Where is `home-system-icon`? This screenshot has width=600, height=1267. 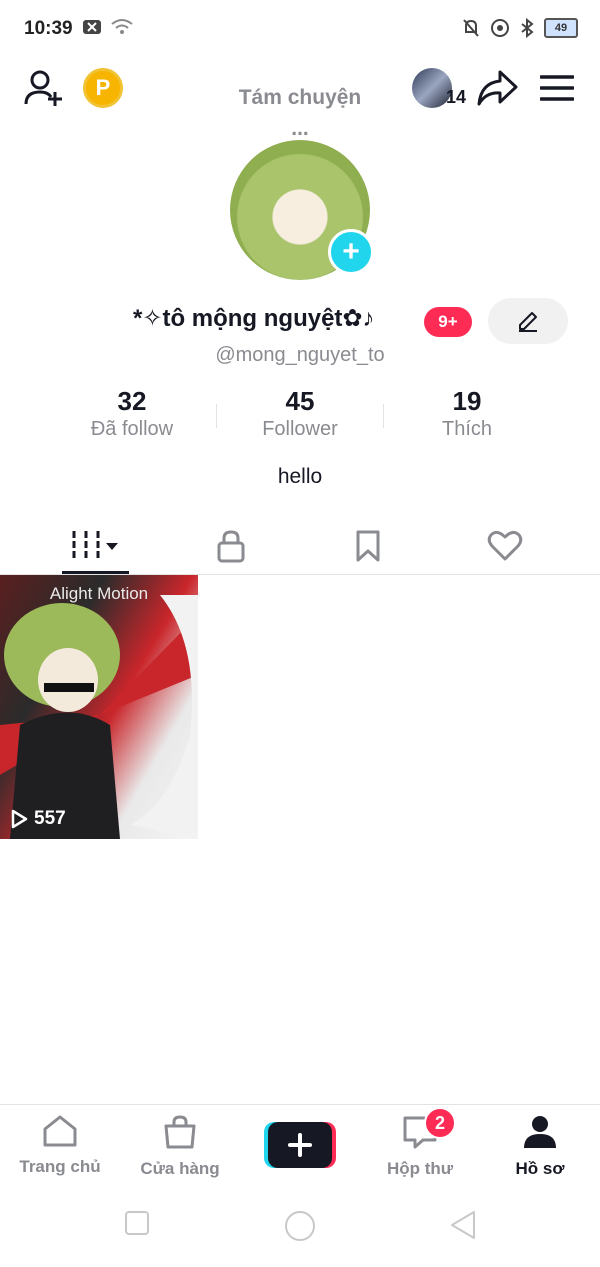
home-system-icon is located at coordinates (300, 1226).